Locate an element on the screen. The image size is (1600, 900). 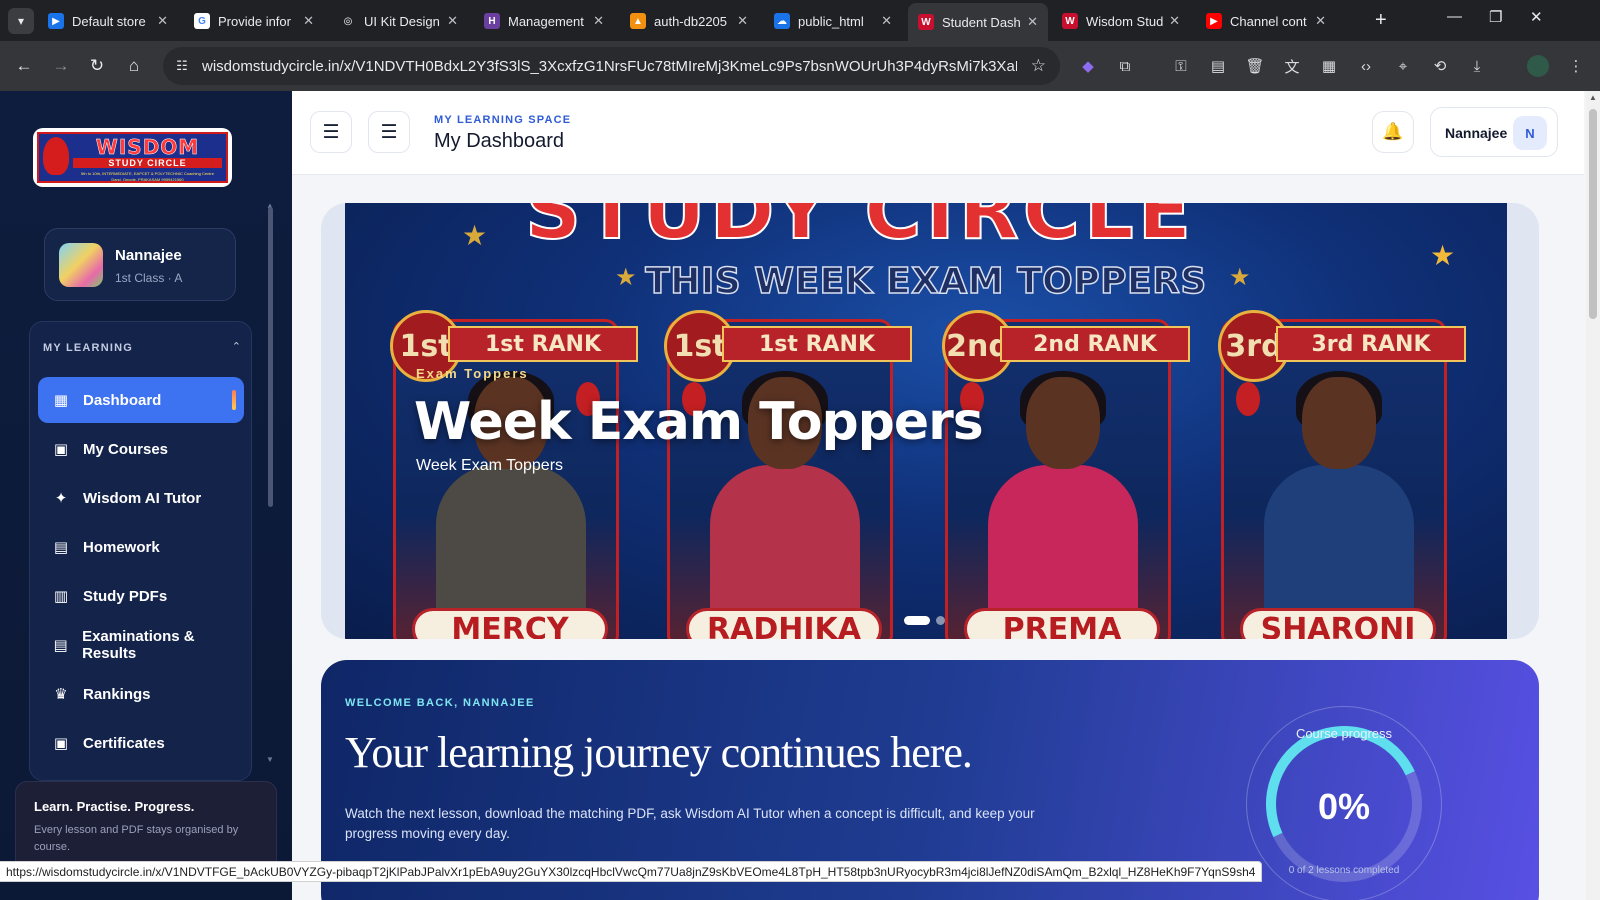
sidebar-item-homework: ▤ Homework is located at coordinates (141, 547).